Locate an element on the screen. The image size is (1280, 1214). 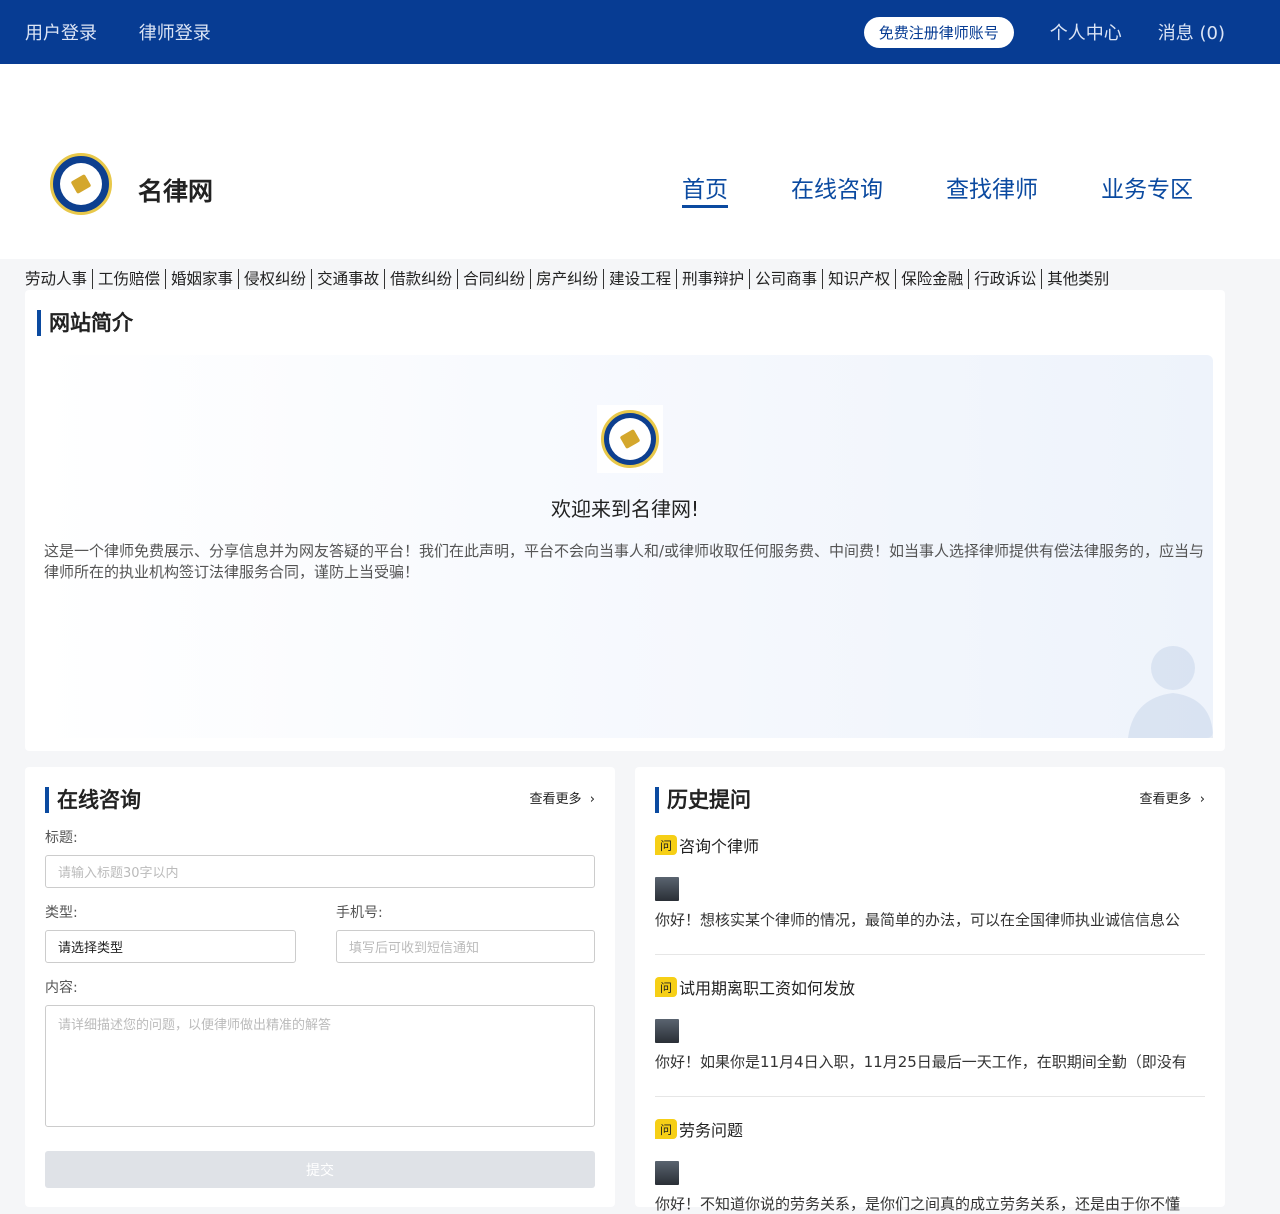
content-textarea: 请详细描述您的问题，以便律师做出精准的解答 is located at coordinates (320, 1066).